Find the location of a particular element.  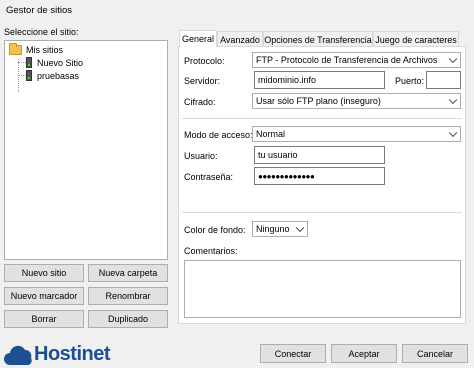

protocol-label: Protocolo: is located at coordinates (204, 61).